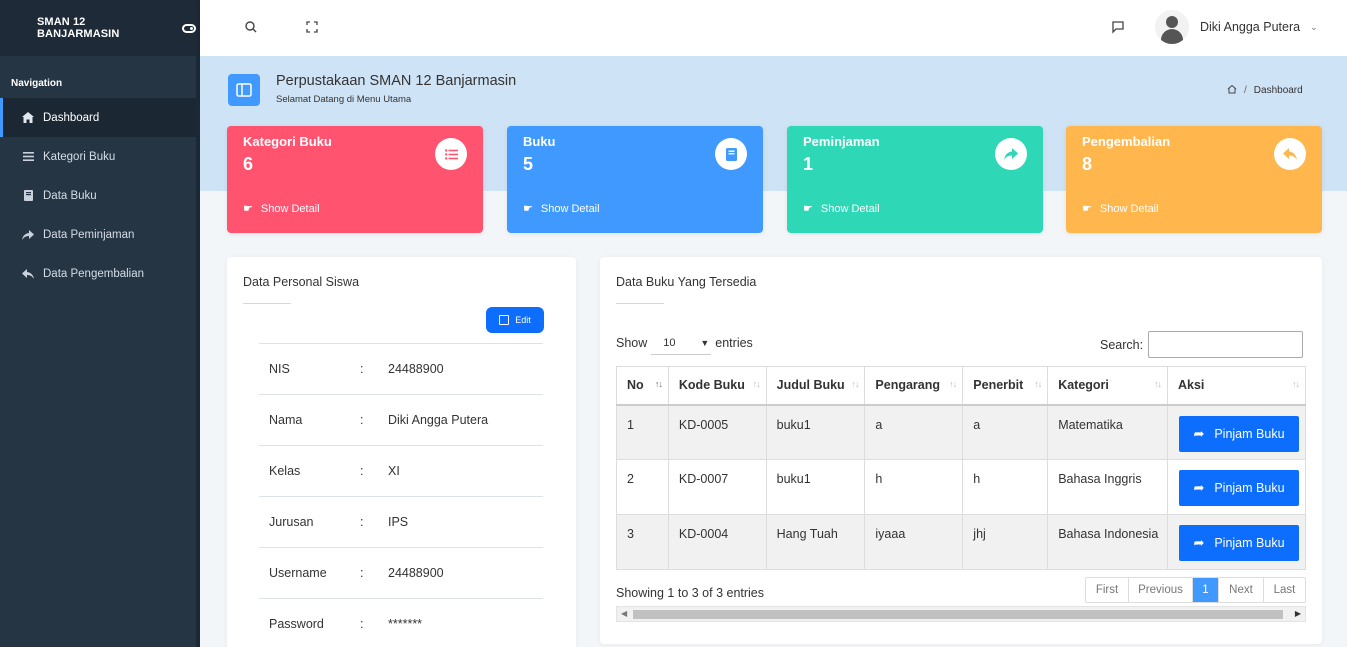  Describe the element at coordinates (1284, 590) in the screenshot. I see `pager-last: Last` at that location.